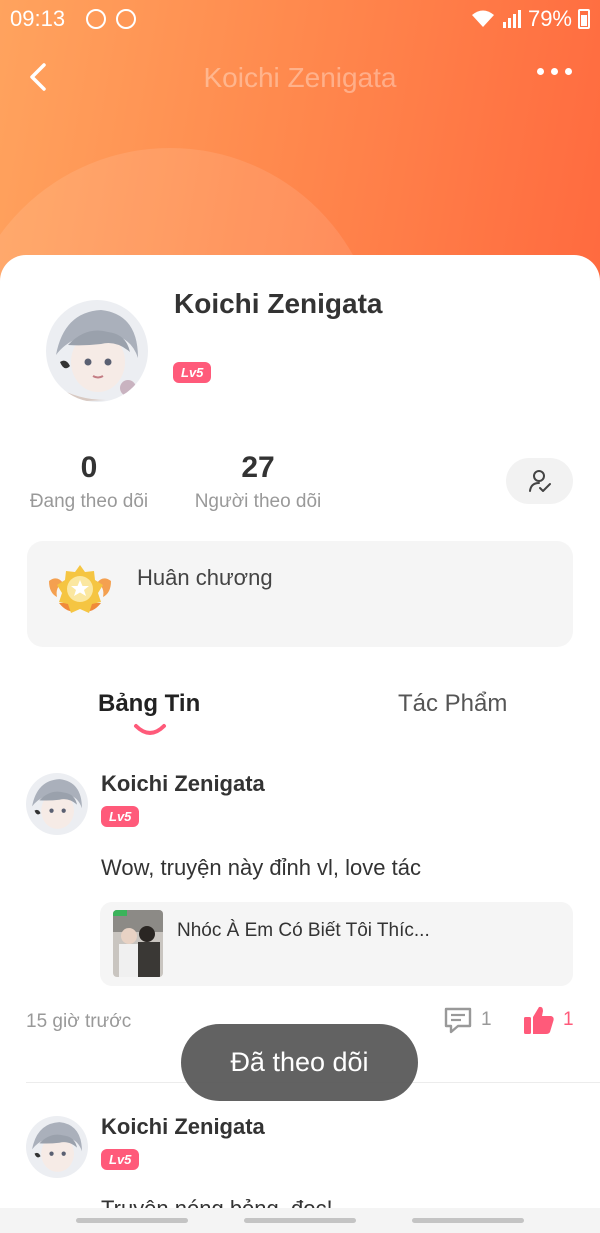 This screenshot has width=600, height=1233. Describe the element at coordinates (584, 19) in the screenshot. I see `battery-icon` at that location.